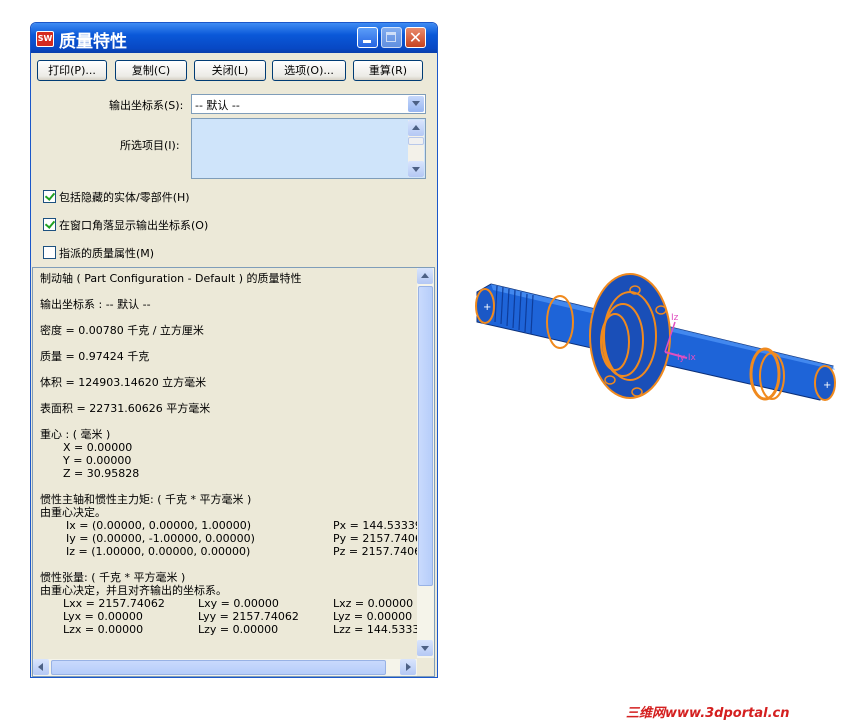 The image size is (860, 722). Describe the element at coordinates (158, 551) in the screenshot. I see `results-iz: Iz = (1.00000, 0.00000, 0.00000)` at that location.